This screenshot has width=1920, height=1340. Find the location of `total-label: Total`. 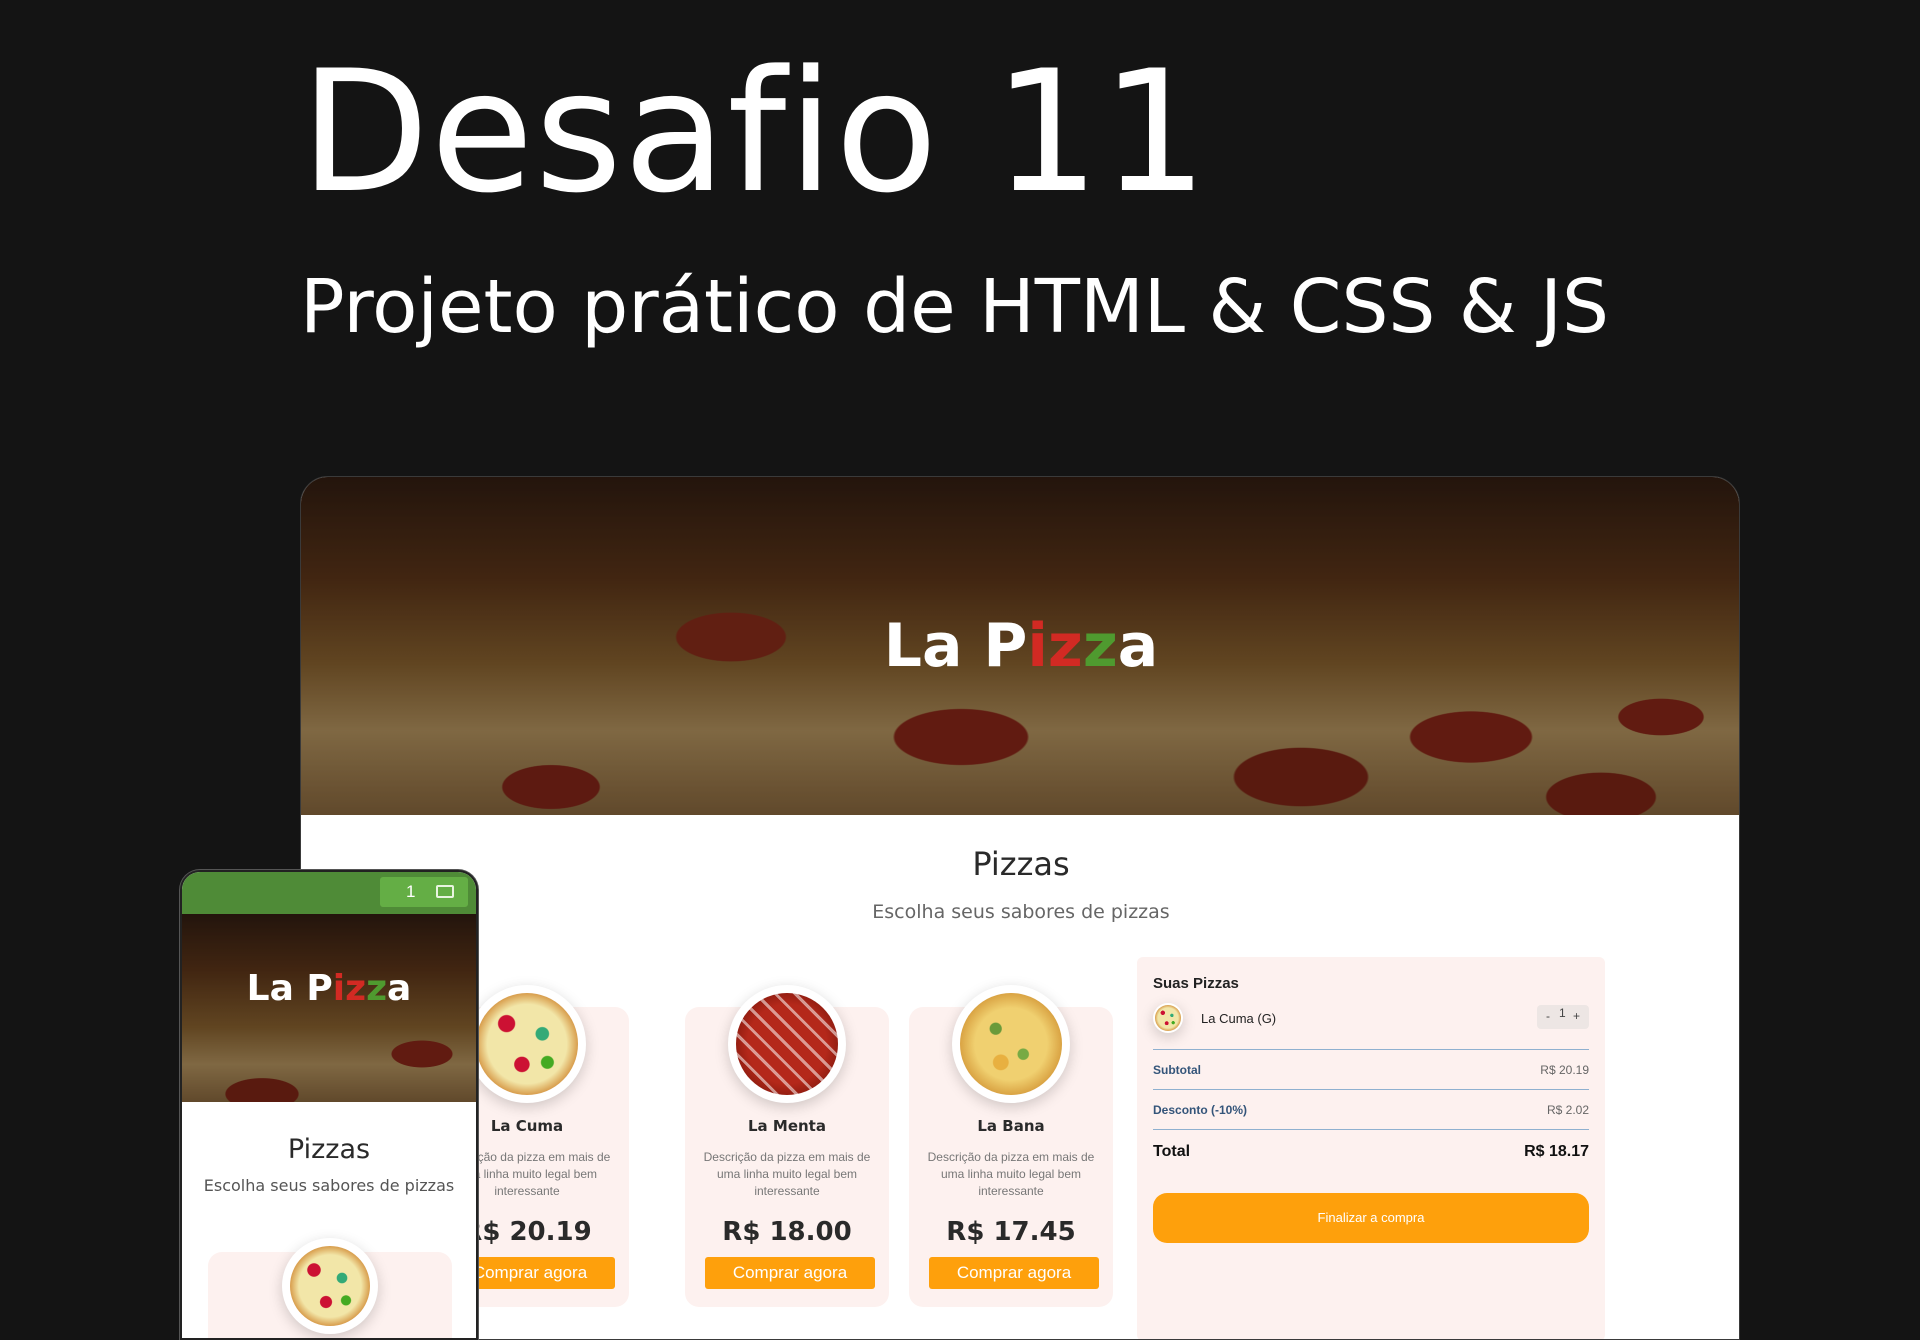

total-label: Total is located at coordinates (1172, 1151).